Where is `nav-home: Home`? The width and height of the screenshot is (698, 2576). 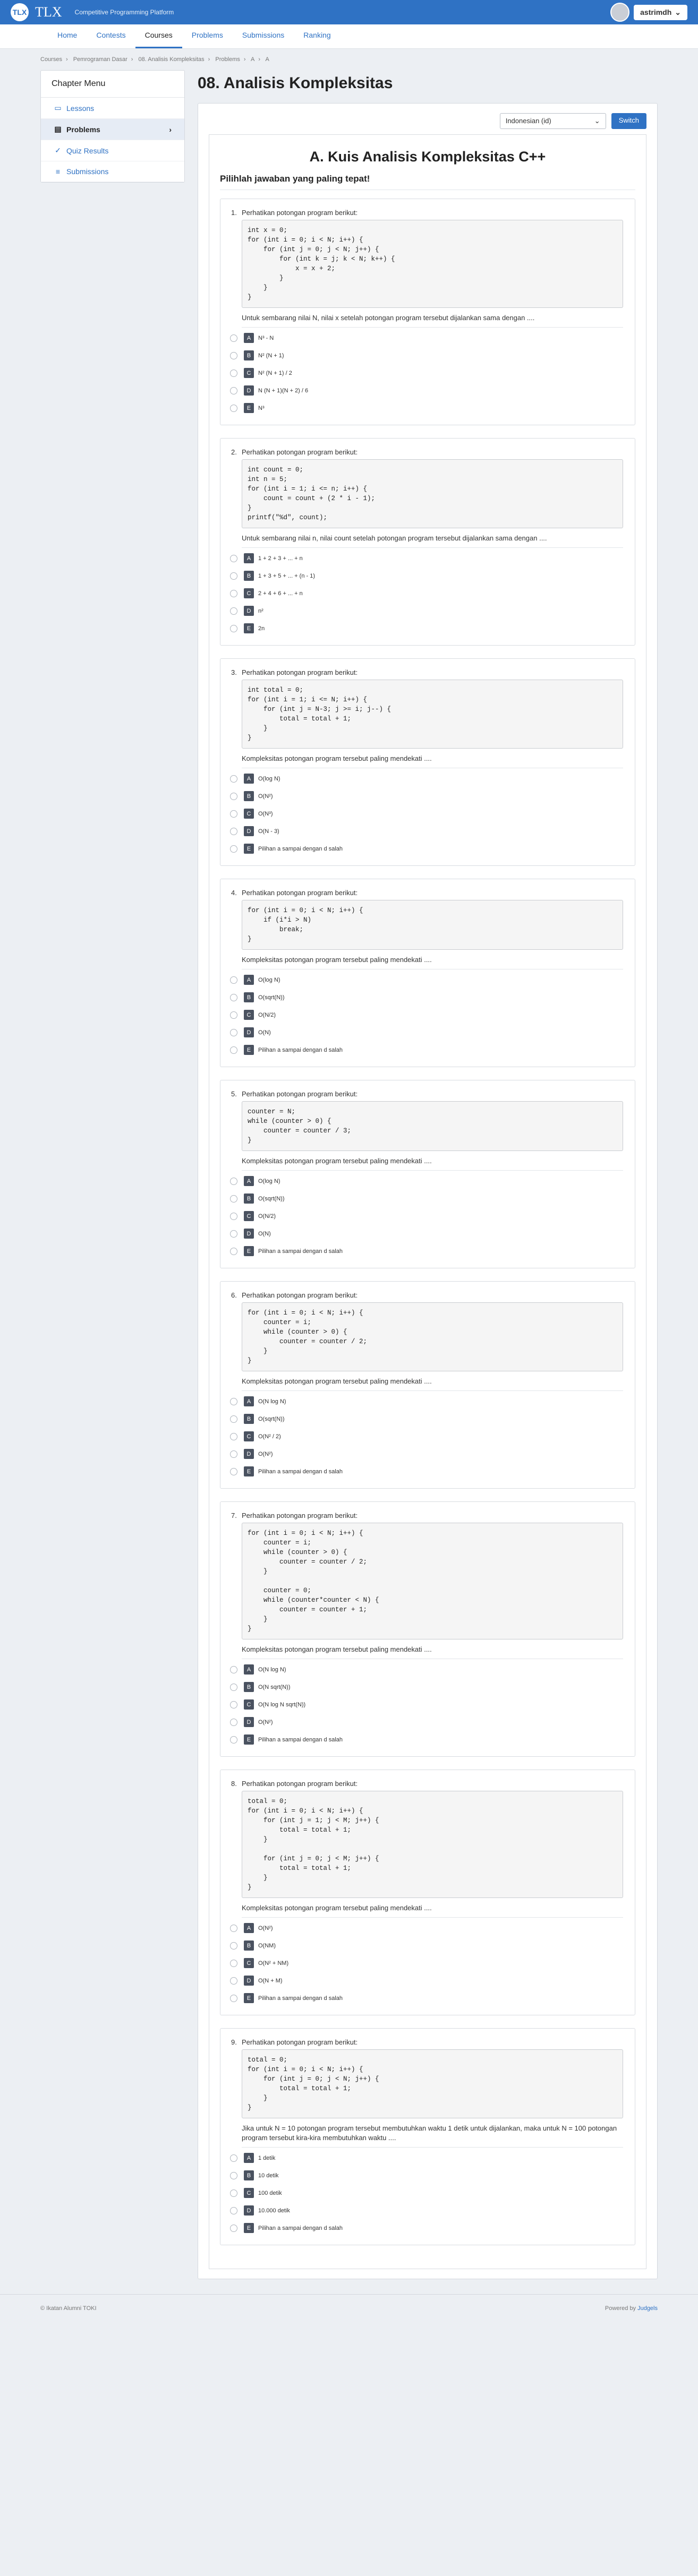
nav-home: Home is located at coordinates (67, 40).